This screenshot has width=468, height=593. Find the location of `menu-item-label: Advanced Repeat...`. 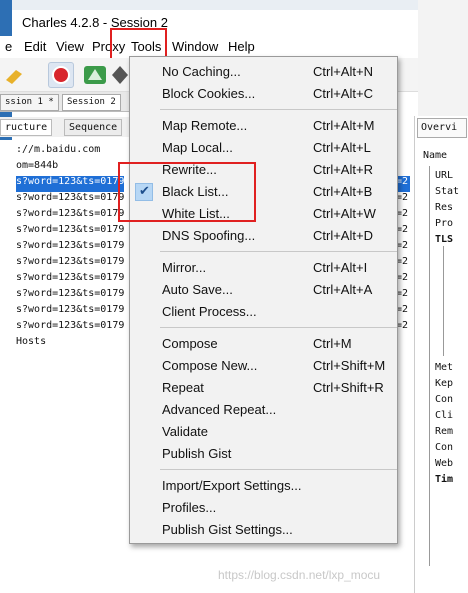

menu-item-label: Advanced Repeat... is located at coordinates (219, 409).